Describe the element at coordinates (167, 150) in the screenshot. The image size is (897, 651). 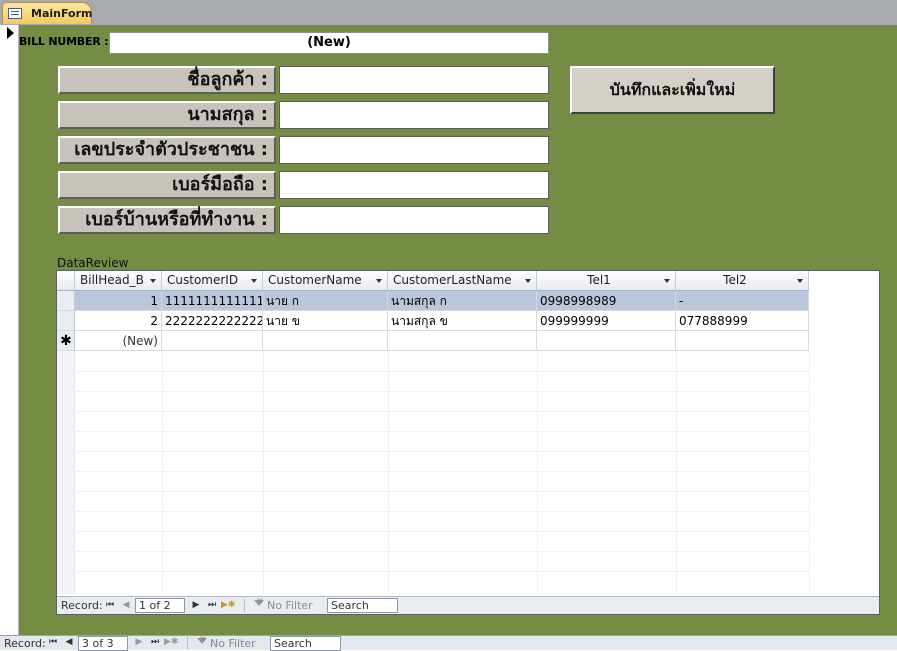
I see `citizen-id-label: เลขประจำตัวประชาชน :` at that location.